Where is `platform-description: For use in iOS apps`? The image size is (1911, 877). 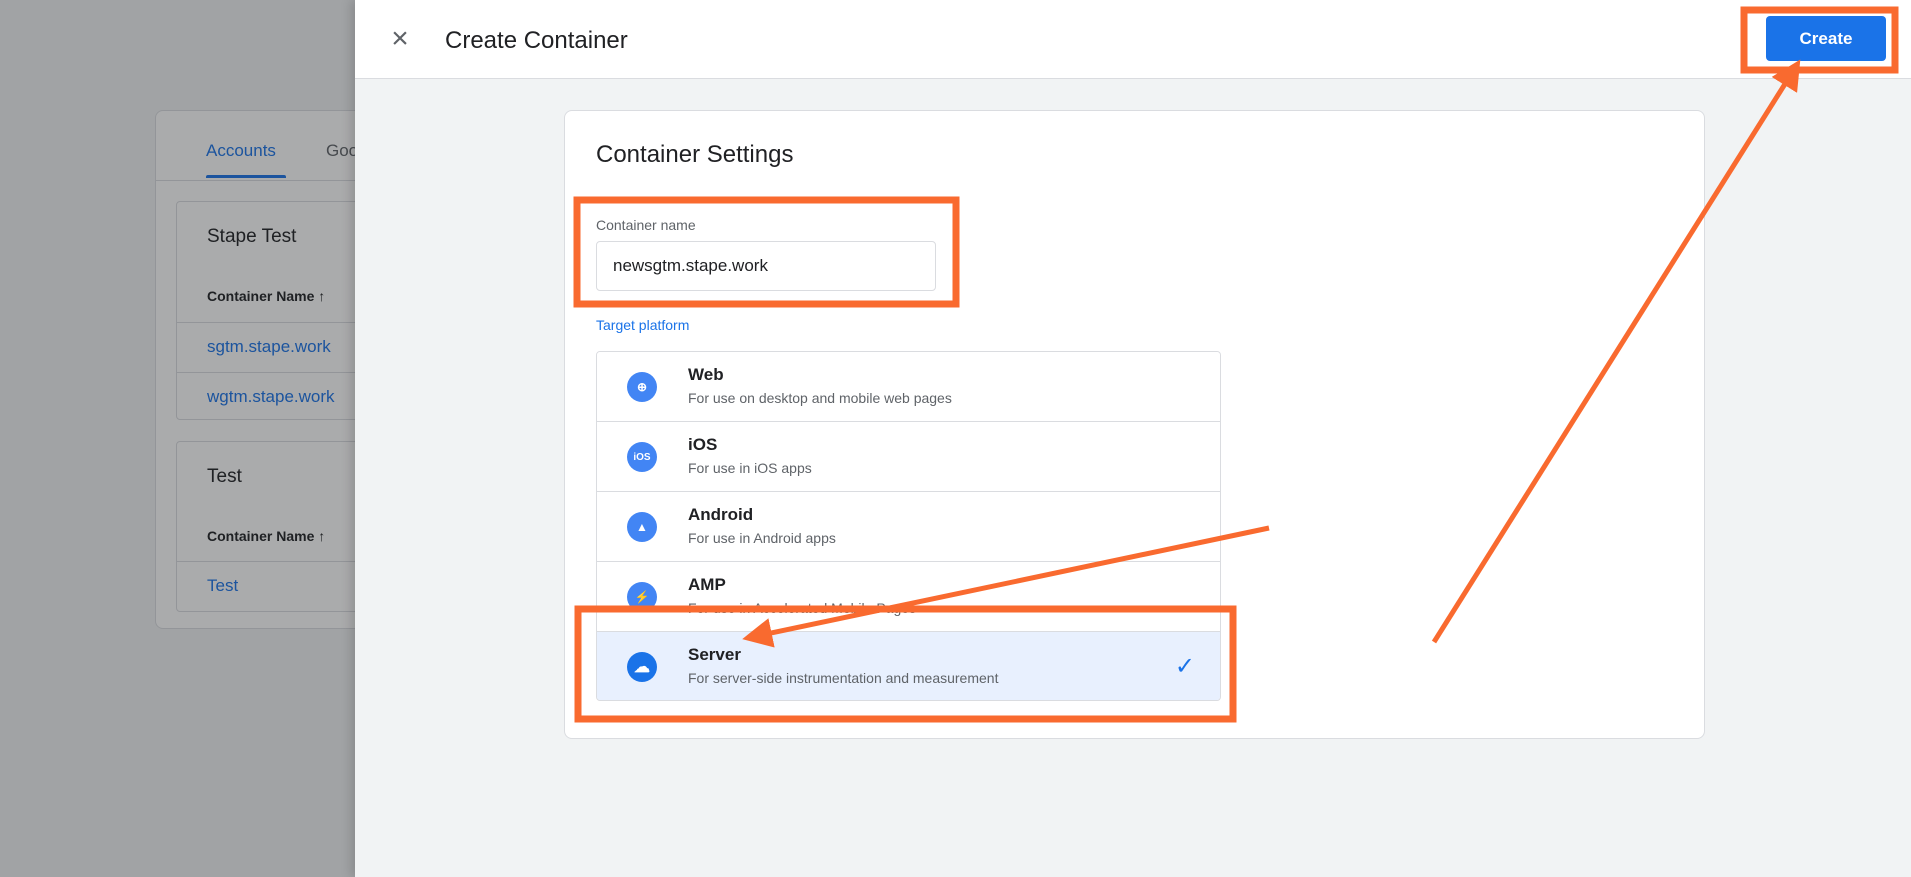 platform-description: For use in iOS apps is located at coordinates (750, 468).